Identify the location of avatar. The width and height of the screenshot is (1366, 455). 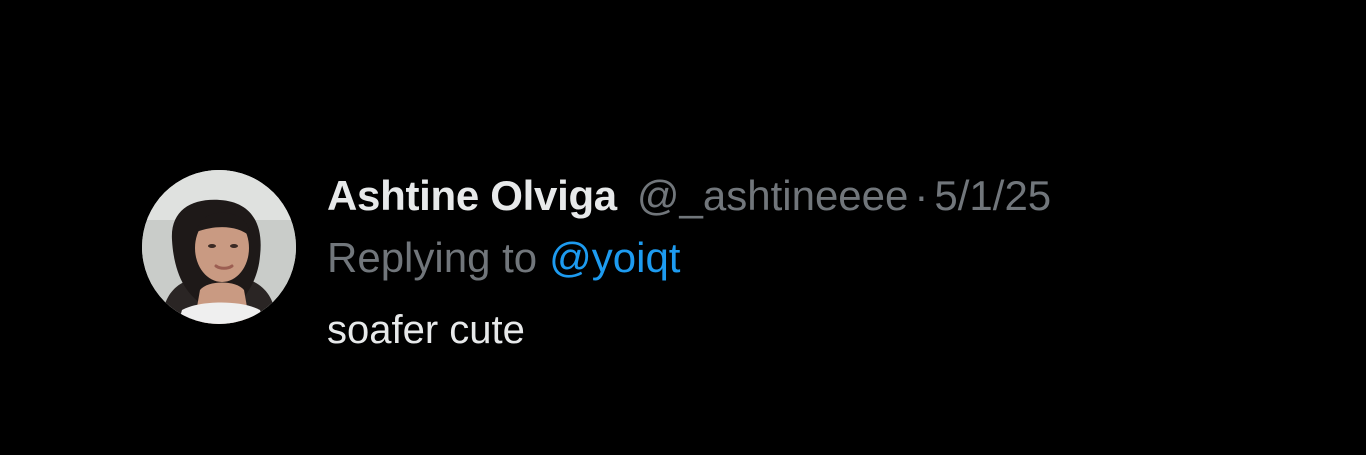
(219, 247).